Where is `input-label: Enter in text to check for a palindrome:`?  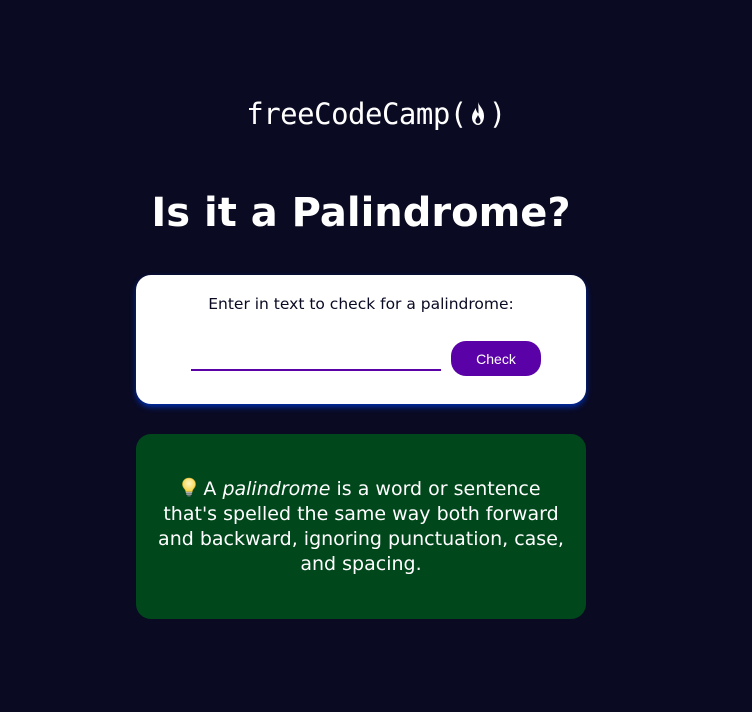 input-label: Enter in text to check for a palindrome: is located at coordinates (361, 304).